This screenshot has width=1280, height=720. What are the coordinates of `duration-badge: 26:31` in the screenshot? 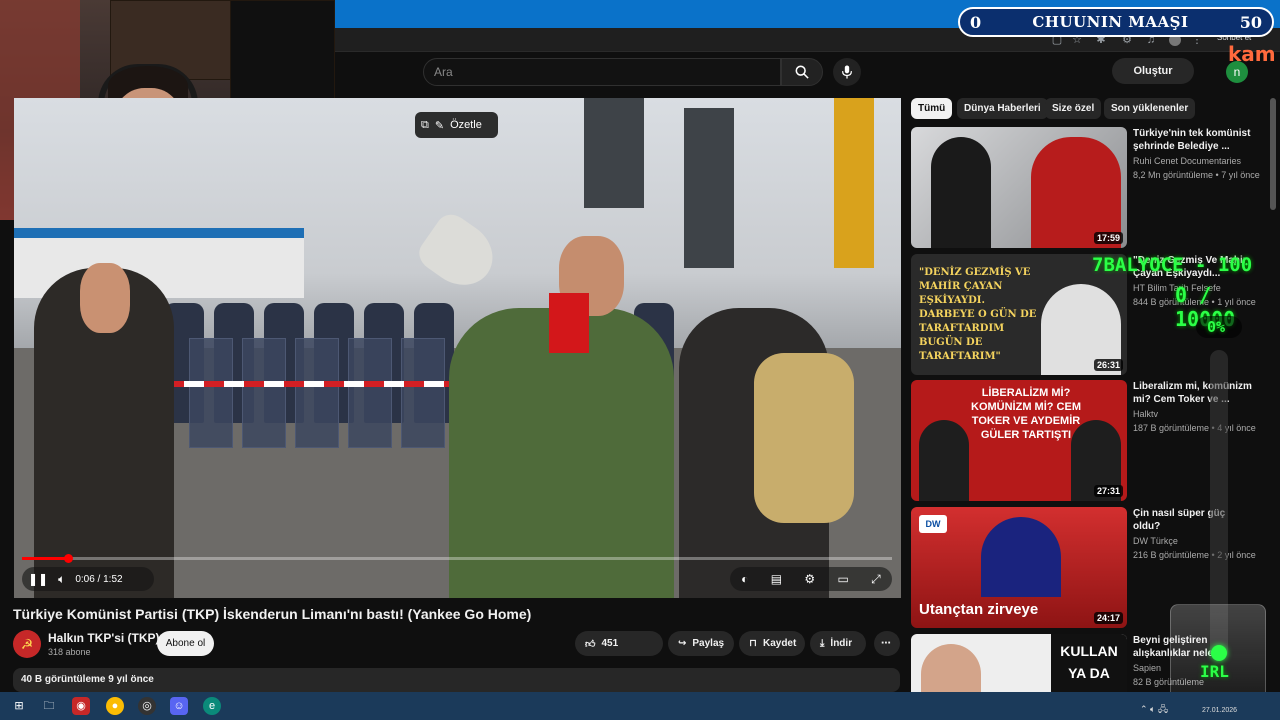 It's located at (1108, 365).